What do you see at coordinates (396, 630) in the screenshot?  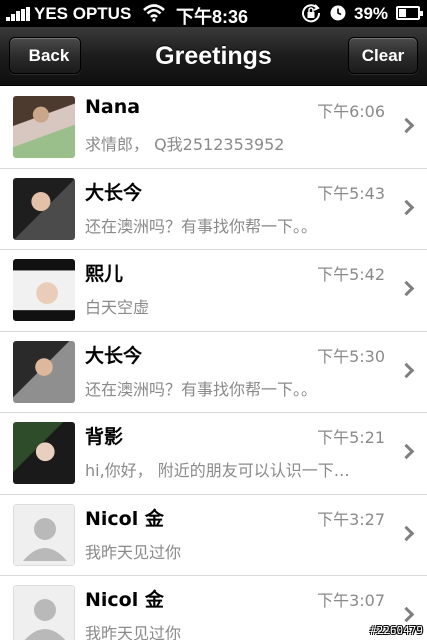 I see `watermark: #2260479` at bounding box center [396, 630].